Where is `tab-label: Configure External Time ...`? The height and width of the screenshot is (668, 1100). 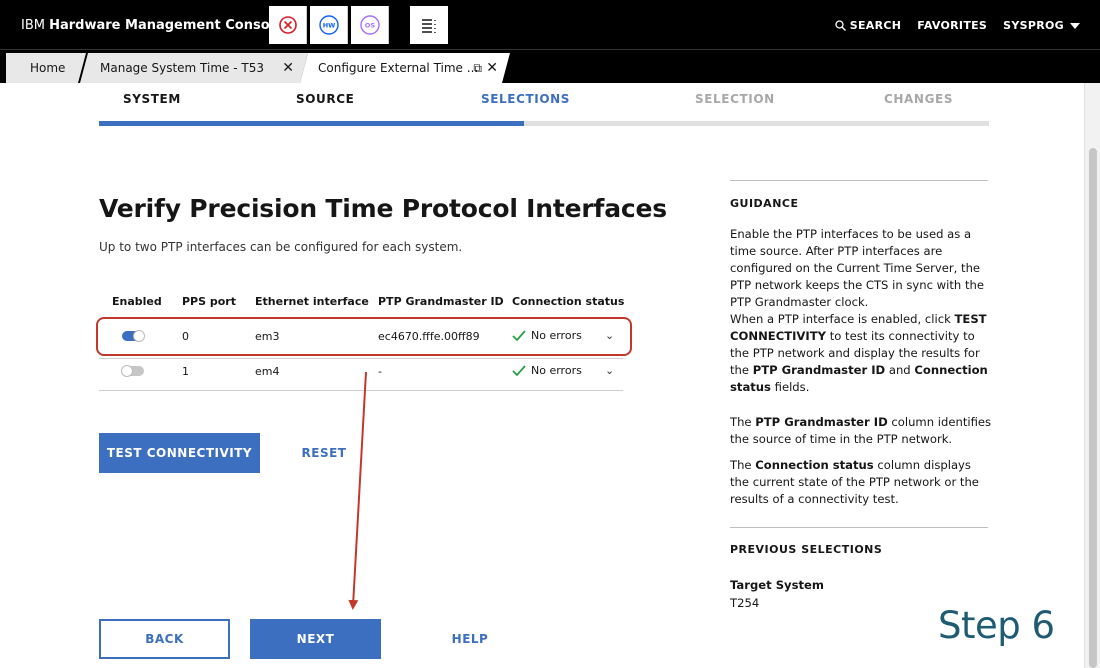 tab-label: Configure External Time ... is located at coordinates (398, 68).